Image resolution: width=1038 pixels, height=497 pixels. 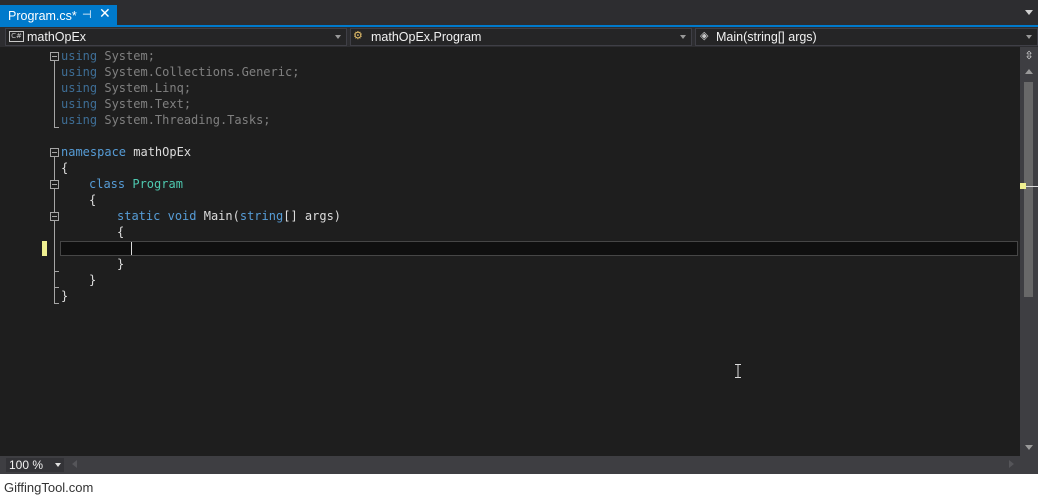 What do you see at coordinates (358, 36) in the screenshot?
I see `class-icon: ⚙` at bounding box center [358, 36].